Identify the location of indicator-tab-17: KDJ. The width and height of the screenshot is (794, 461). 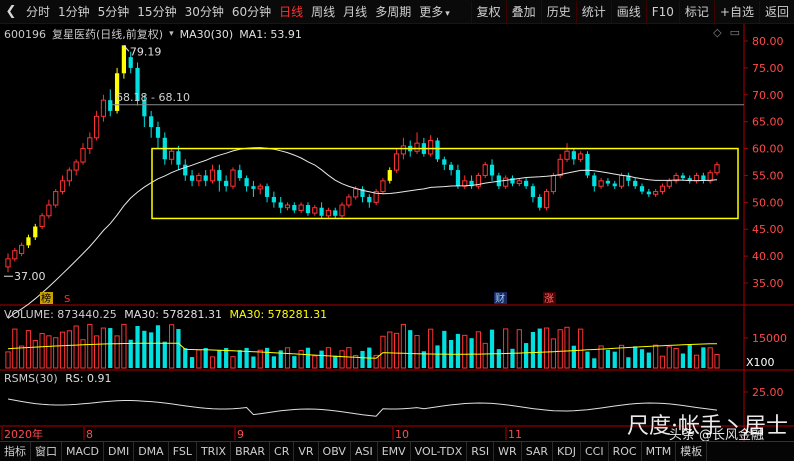
(567, 451).